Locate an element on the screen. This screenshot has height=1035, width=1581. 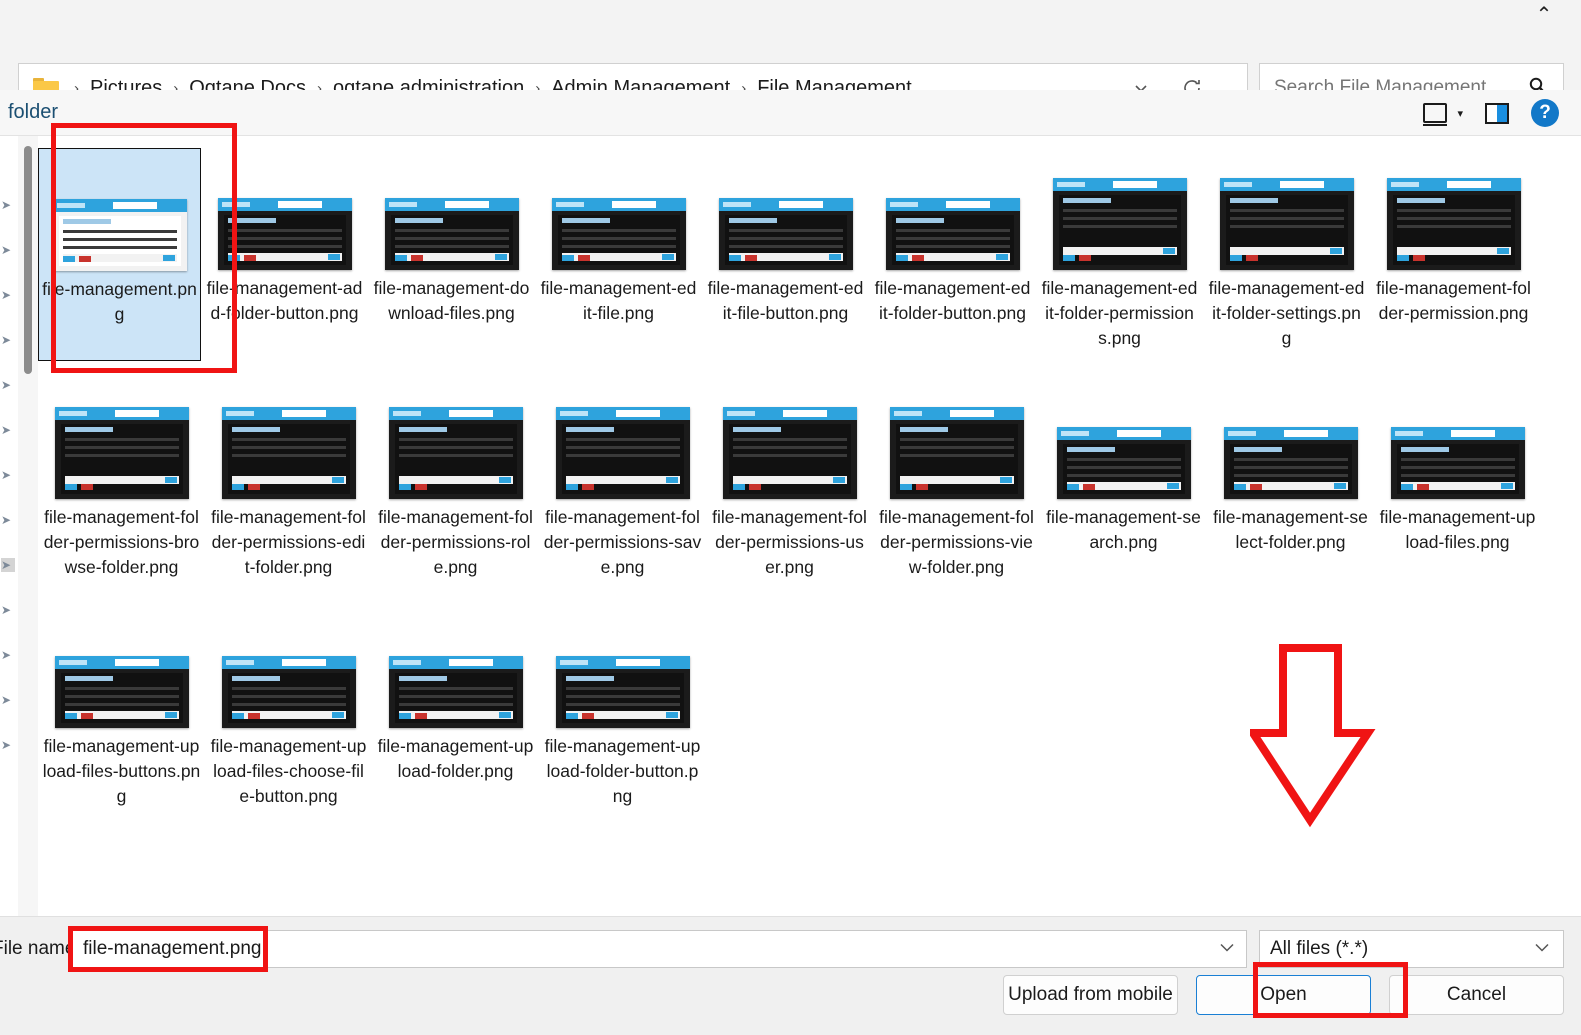
chevron-down-icon: ▾ is located at coordinates (1460, 113).